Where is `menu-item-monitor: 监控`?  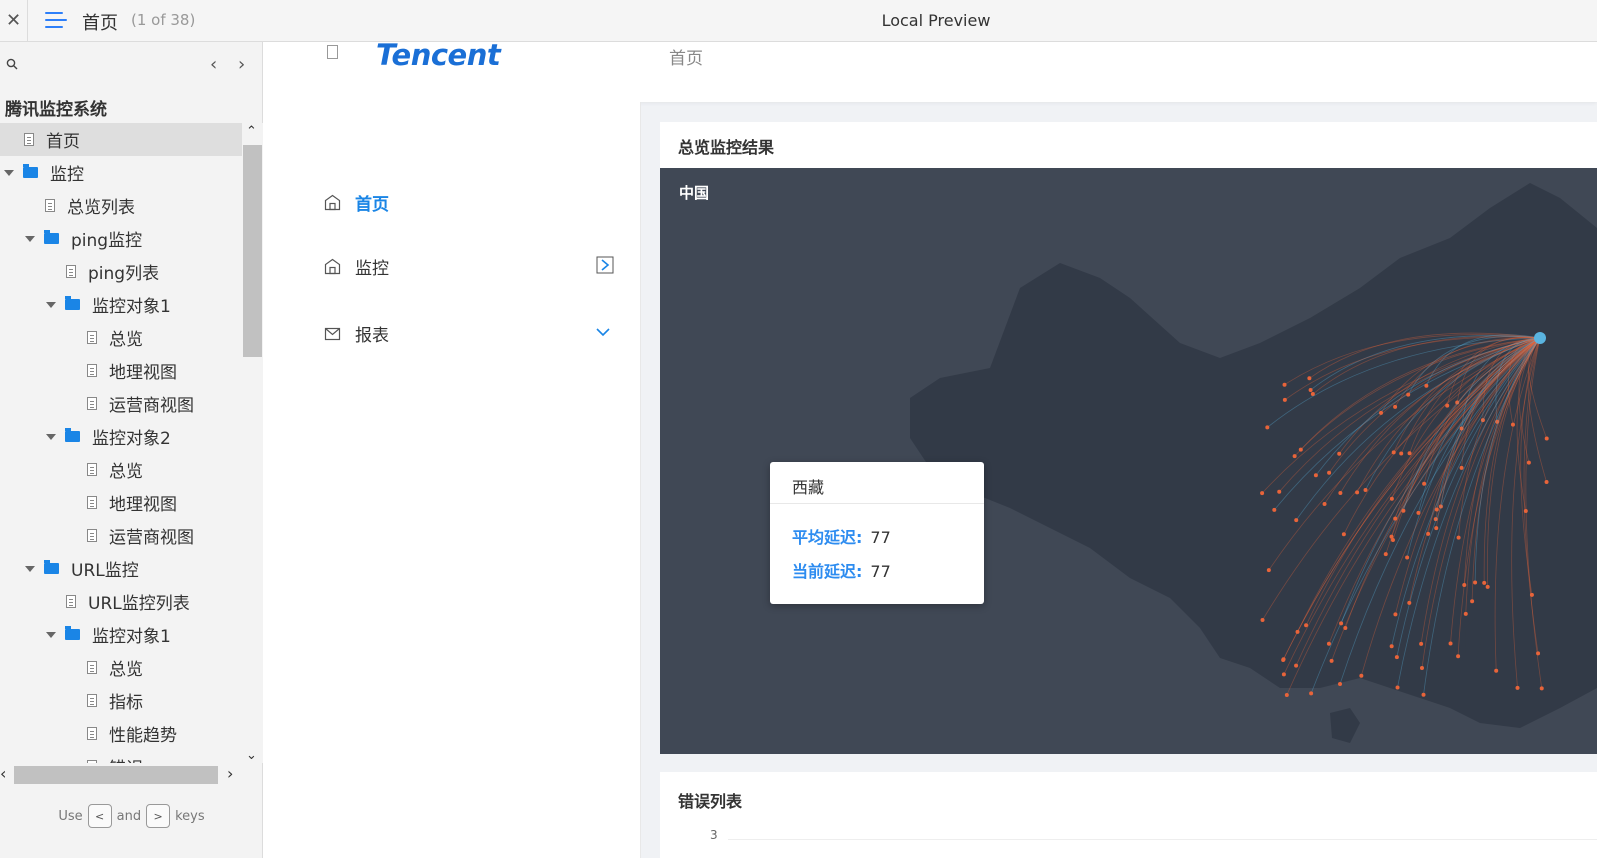 menu-item-monitor: 监控 is located at coordinates (469, 266).